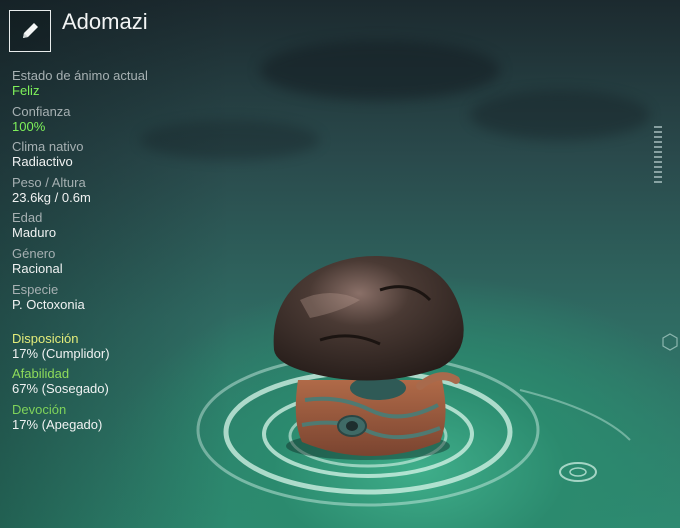  Describe the element at coordinates (49, 182) in the screenshot. I see `stat-label: Peso / Altura` at that location.